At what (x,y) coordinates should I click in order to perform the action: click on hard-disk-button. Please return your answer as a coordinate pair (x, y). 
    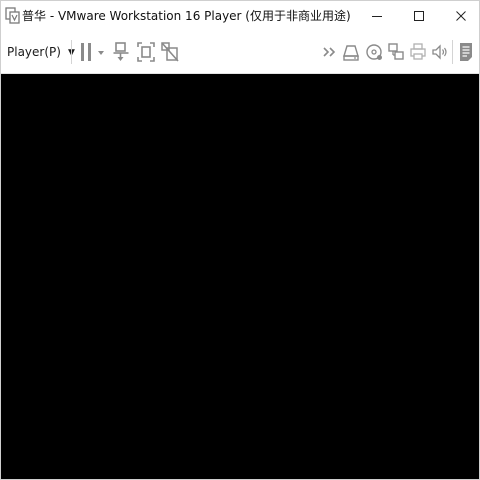
    Looking at the image, I should click on (352, 52).